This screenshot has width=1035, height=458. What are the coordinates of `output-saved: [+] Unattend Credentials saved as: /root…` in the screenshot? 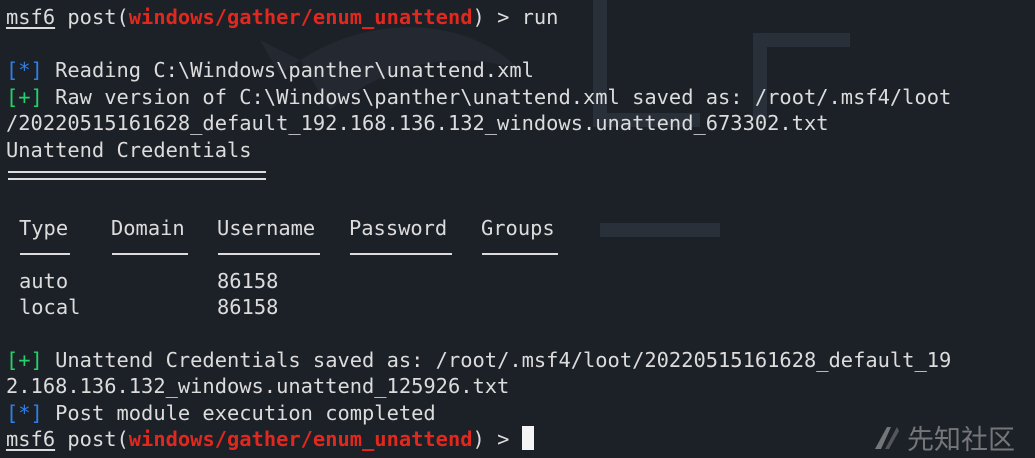 It's located at (478, 360).